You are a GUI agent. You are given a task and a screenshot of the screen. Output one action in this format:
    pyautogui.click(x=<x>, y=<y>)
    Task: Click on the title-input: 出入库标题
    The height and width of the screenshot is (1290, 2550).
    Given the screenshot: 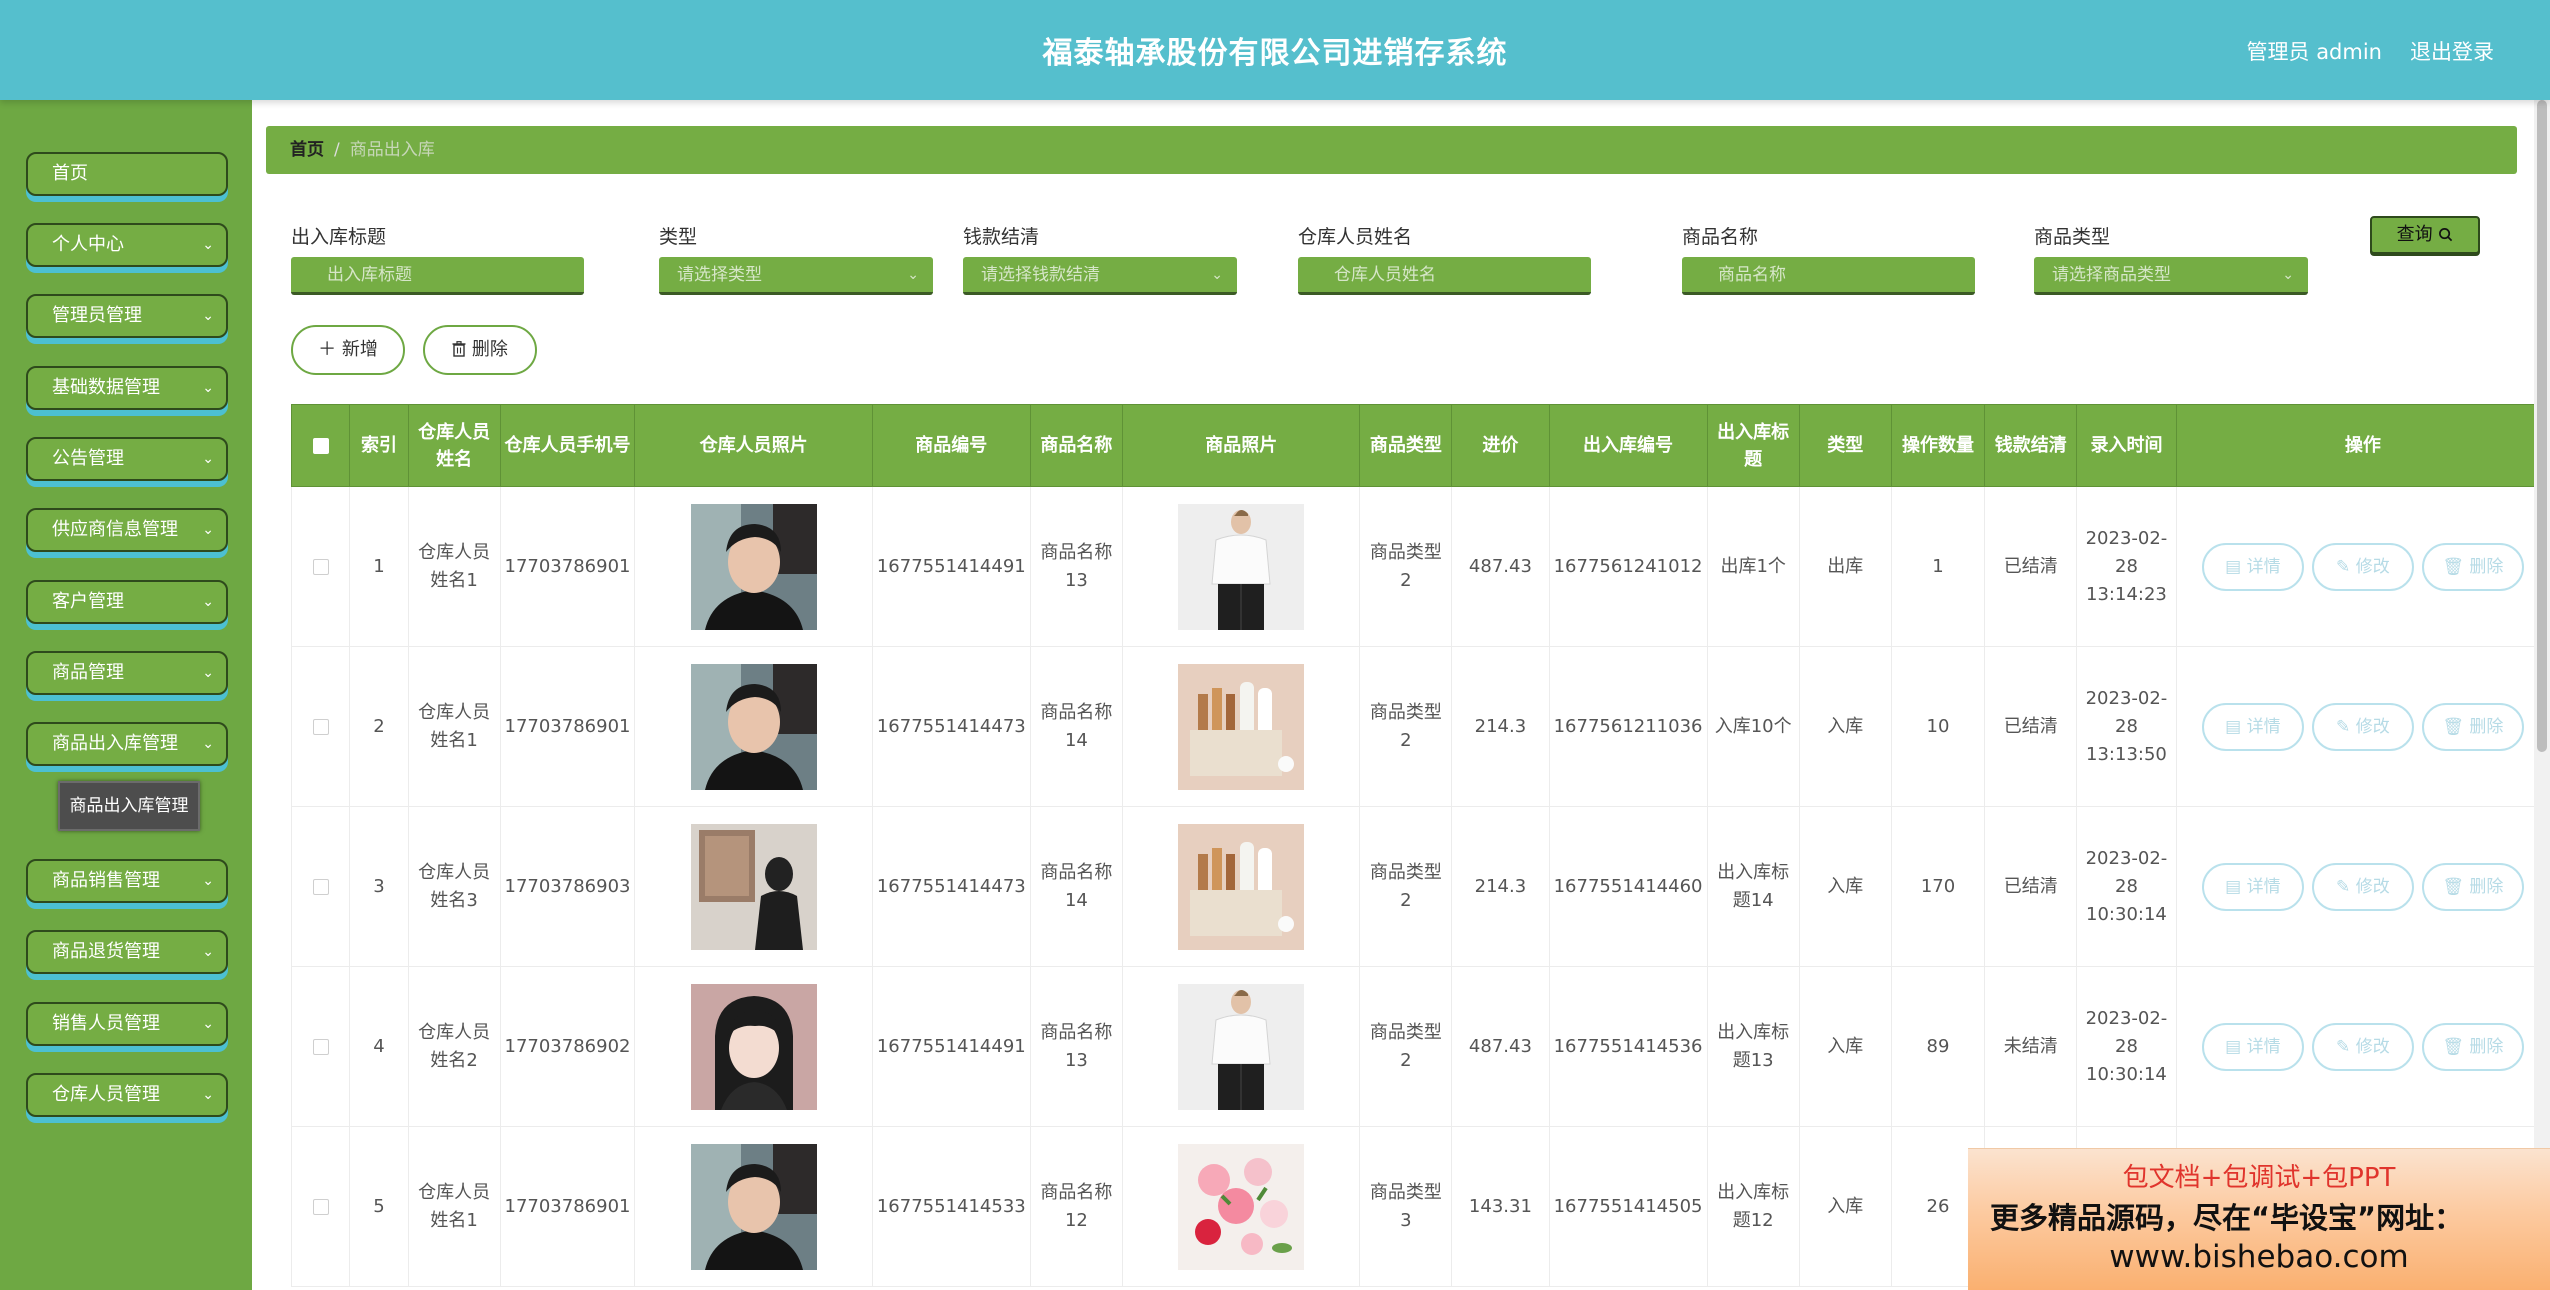 What is the action you would take?
    pyautogui.click(x=437, y=276)
    